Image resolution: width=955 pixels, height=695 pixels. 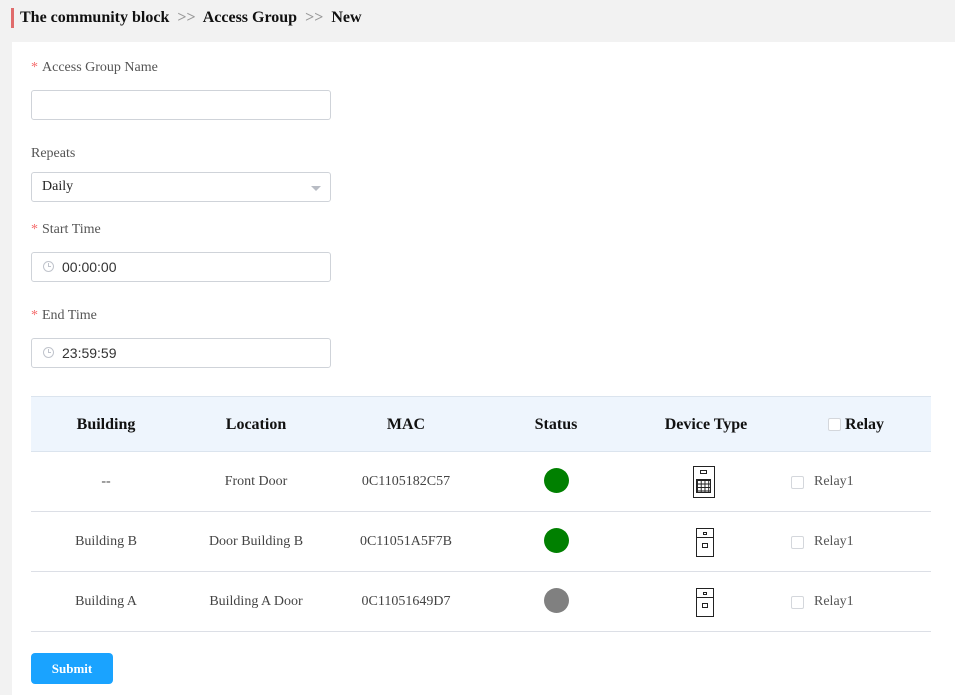 What do you see at coordinates (181, 187) in the screenshot?
I see `repeats-select: Daily` at bounding box center [181, 187].